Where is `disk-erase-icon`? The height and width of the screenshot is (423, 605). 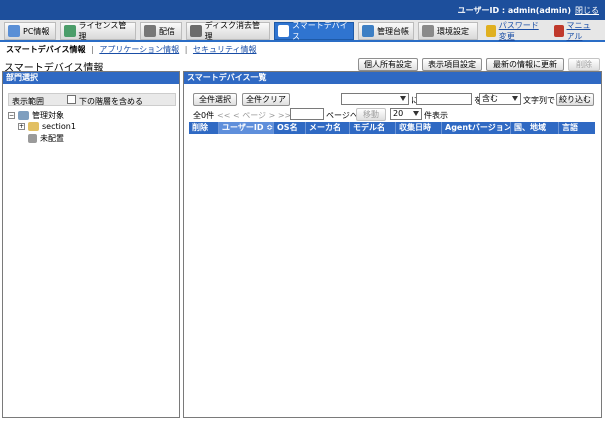 disk-erase-icon is located at coordinates (196, 31).